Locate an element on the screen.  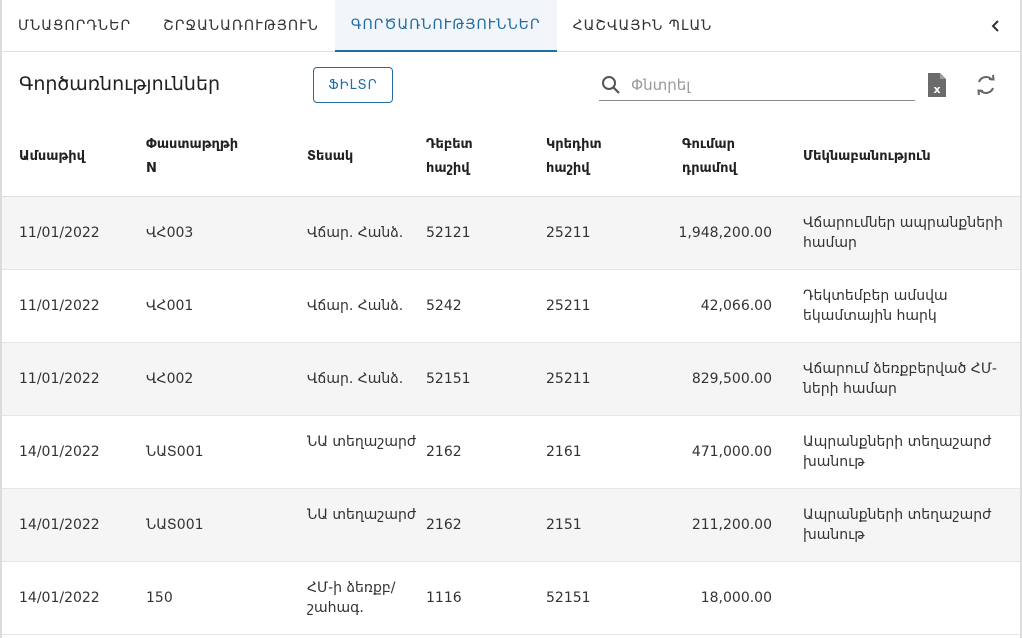
cell-description: Դեկտեմբեր ամսվա եկամտային հարկ is located at coordinates (875, 306).